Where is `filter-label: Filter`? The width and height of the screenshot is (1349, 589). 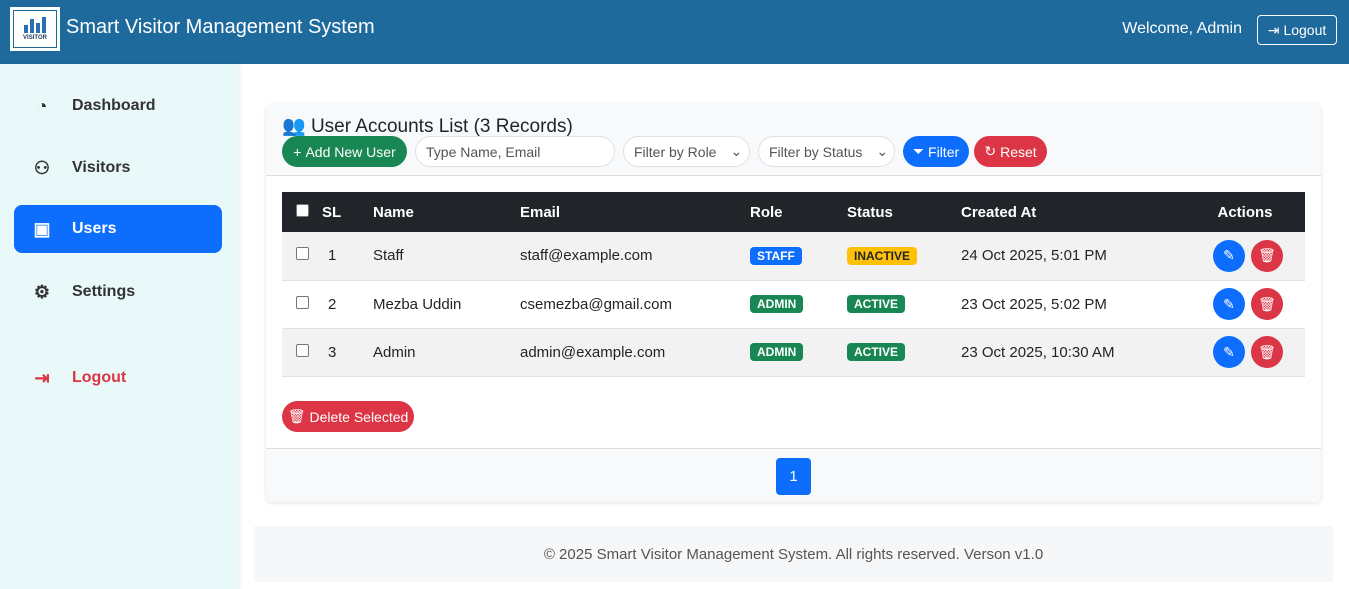 filter-label: Filter is located at coordinates (944, 151).